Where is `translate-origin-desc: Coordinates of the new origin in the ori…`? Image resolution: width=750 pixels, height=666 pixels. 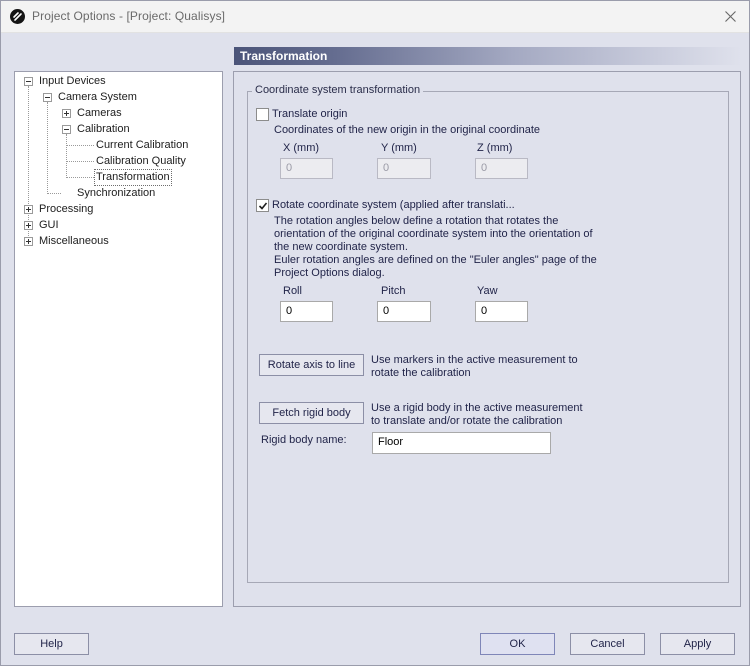 translate-origin-desc: Coordinates of the new origin in the ori… is located at coordinates (407, 130).